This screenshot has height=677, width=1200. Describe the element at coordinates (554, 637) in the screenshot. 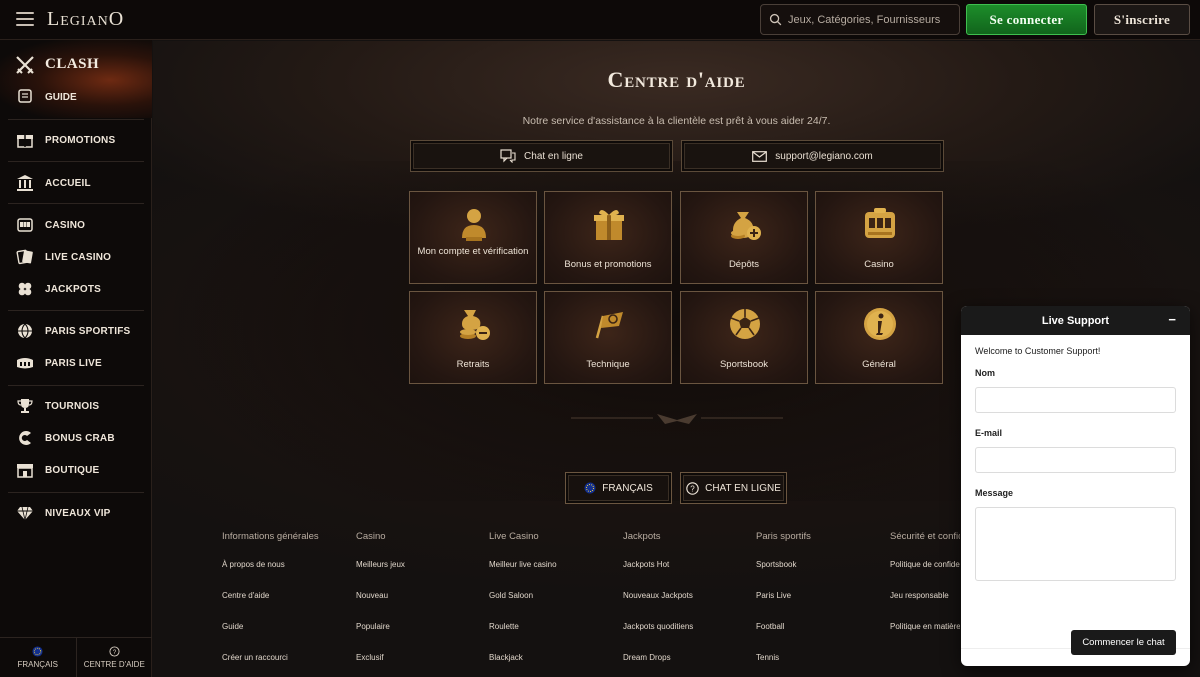

I see `footer-link: Roulette` at that location.